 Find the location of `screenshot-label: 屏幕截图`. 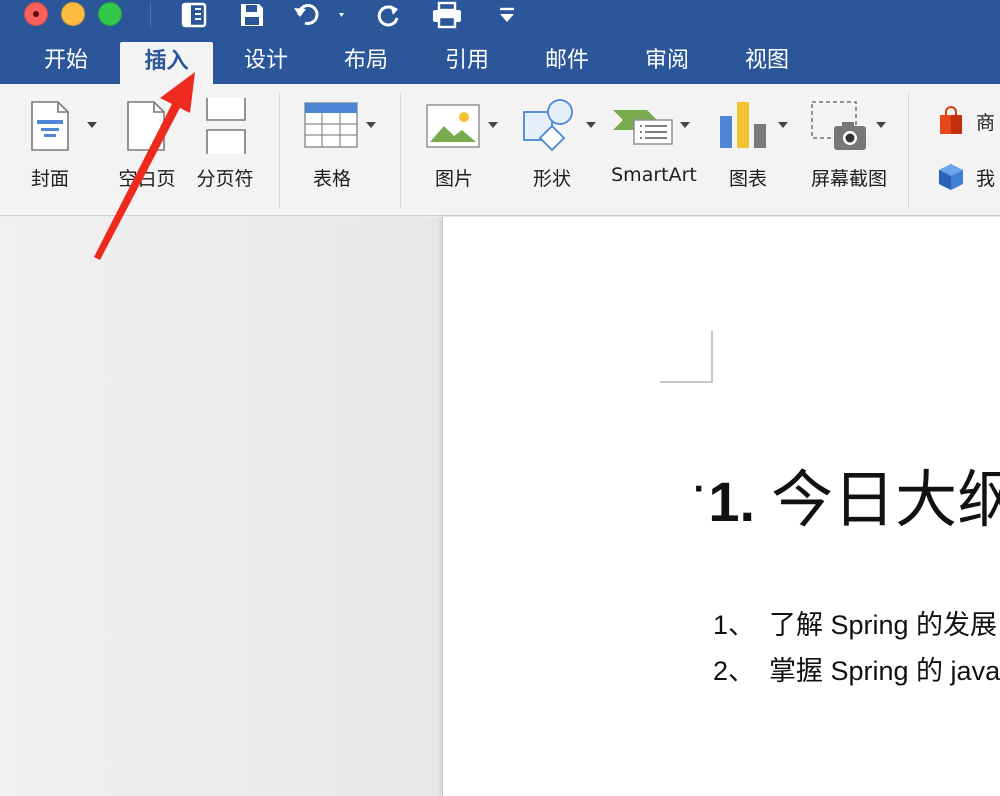

screenshot-label: 屏幕截图 is located at coordinates (848, 179).